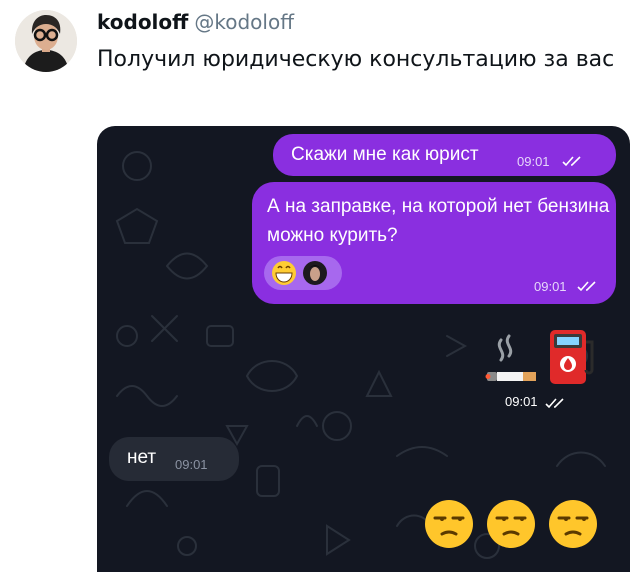 This screenshot has width=640, height=572. I want to click on message-text: Скажи мне как юрист, so click(385, 154).